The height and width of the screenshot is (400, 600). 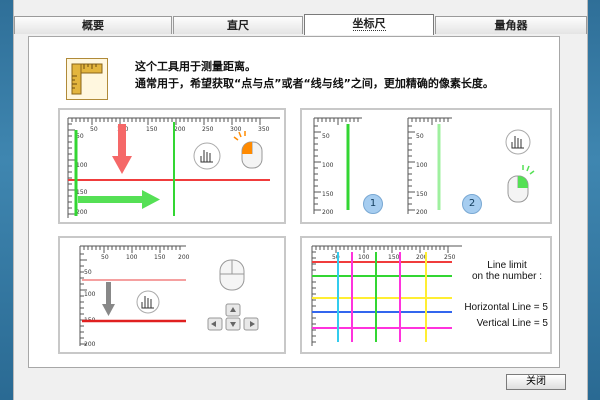 What do you see at coordinates (394, 257) in the screenshot?
I see `p4-tick-label: 150` at bounding box center [394, 257].